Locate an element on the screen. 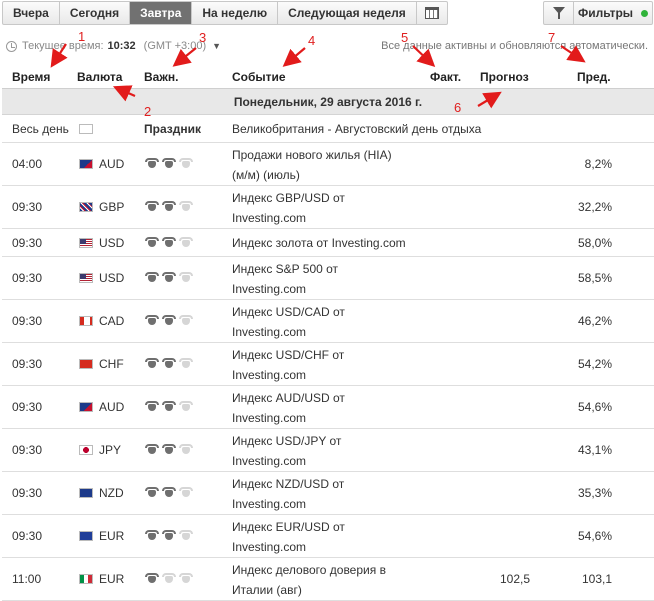 Image resolution: width=654 pixels, height=601 pixels. event-name-line1: Продажи нового жилья (HIA) is located at coordinates (312, 155).